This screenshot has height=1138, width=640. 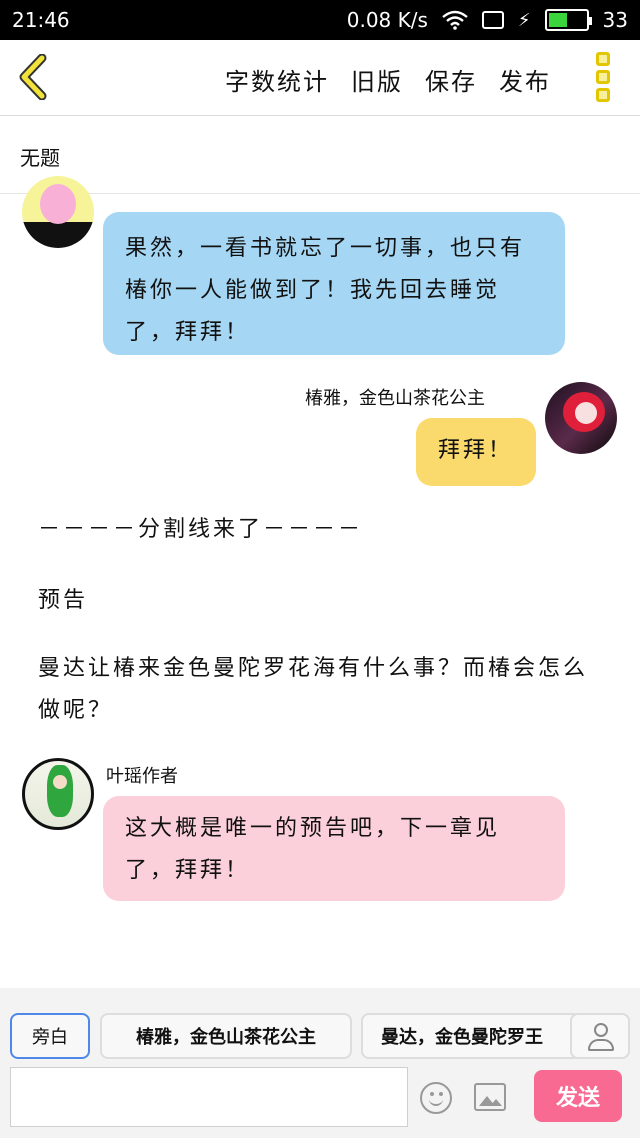 What do you see at coordinates (377, 79) in the screenshot?
I see `old-version-button: 旧版` at bounding box center [377, 79].